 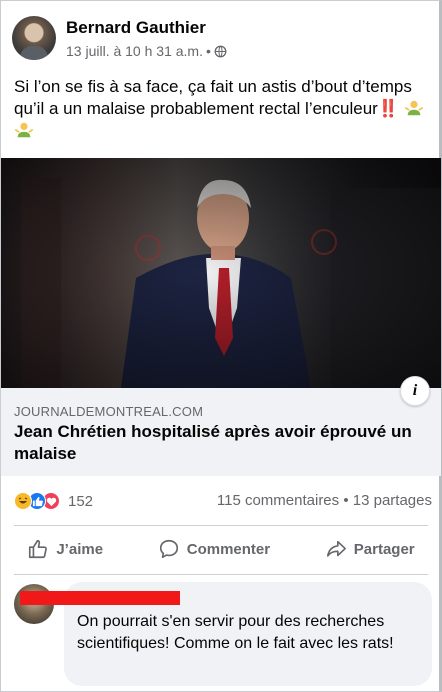 I want to click on comments-count: 115 commentaires, so click(x=278, y=500).